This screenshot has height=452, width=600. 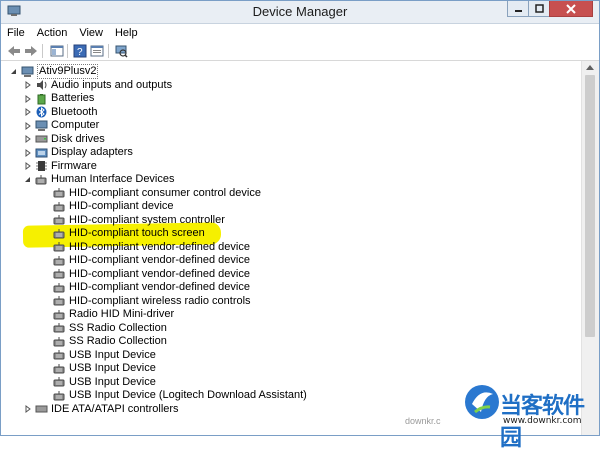 I want to click on ide-controller-icon, so click(x=41, y=409).